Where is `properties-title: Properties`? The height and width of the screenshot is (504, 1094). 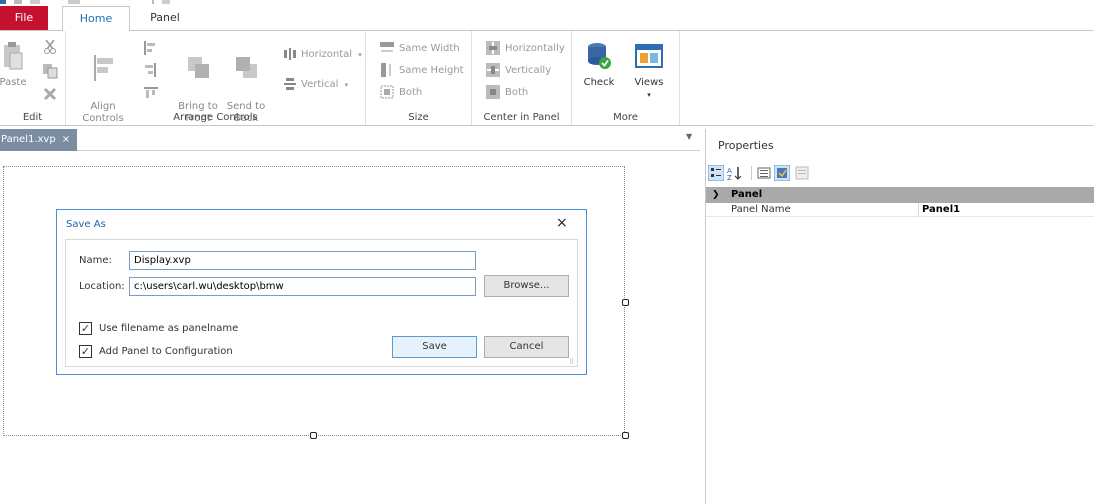
properties-title: Properties is located at coordinates (746, 145).